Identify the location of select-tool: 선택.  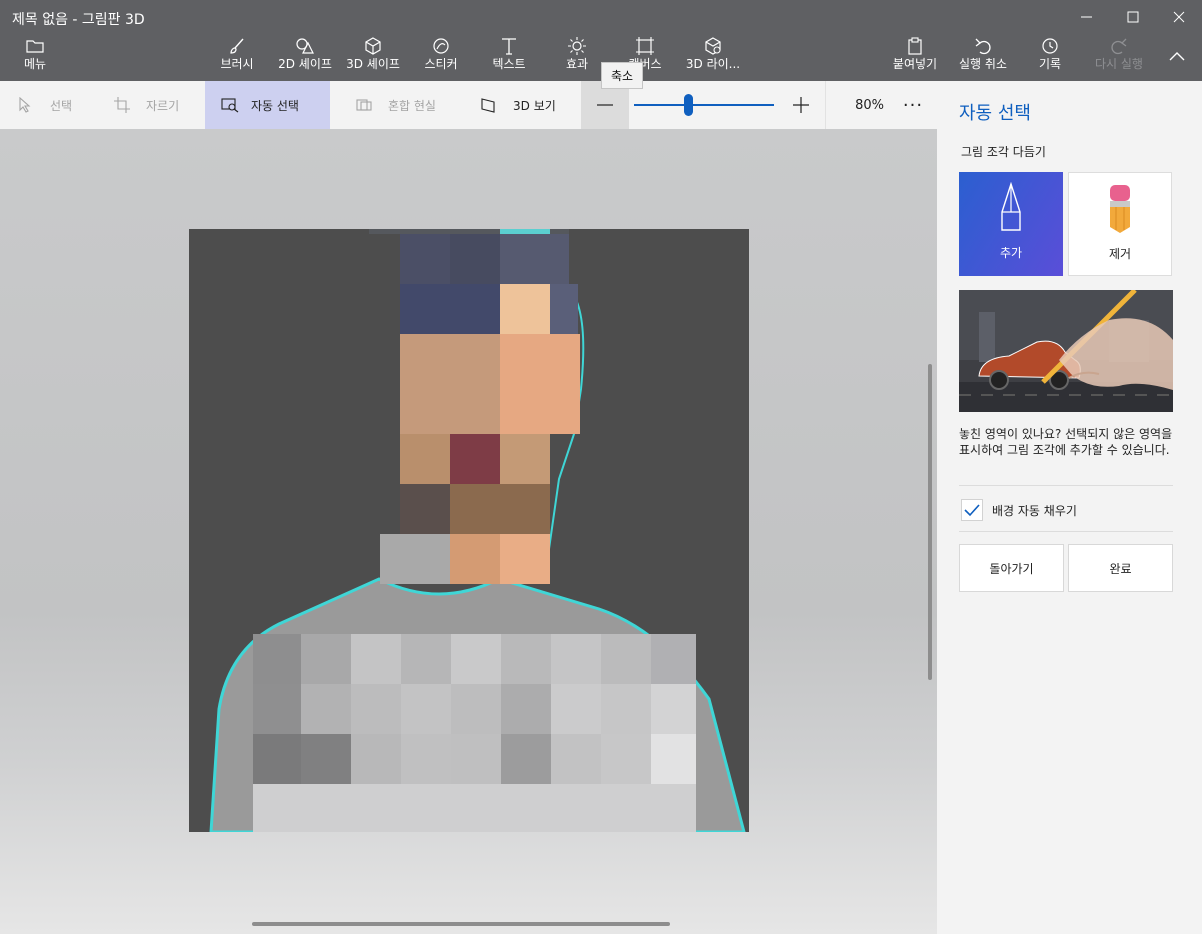
(63, 105).